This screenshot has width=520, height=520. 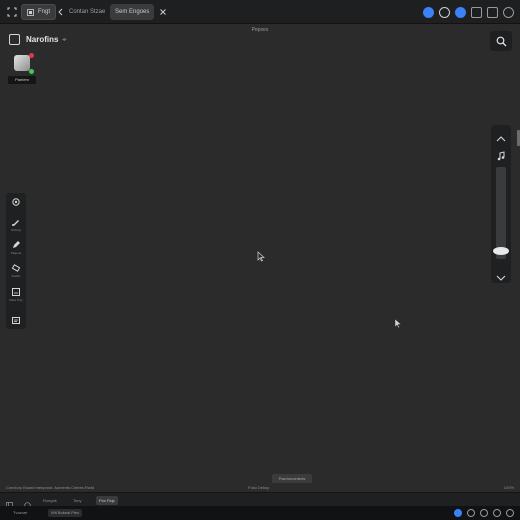 I want to click on system-tray, so click(x=484, y=513).